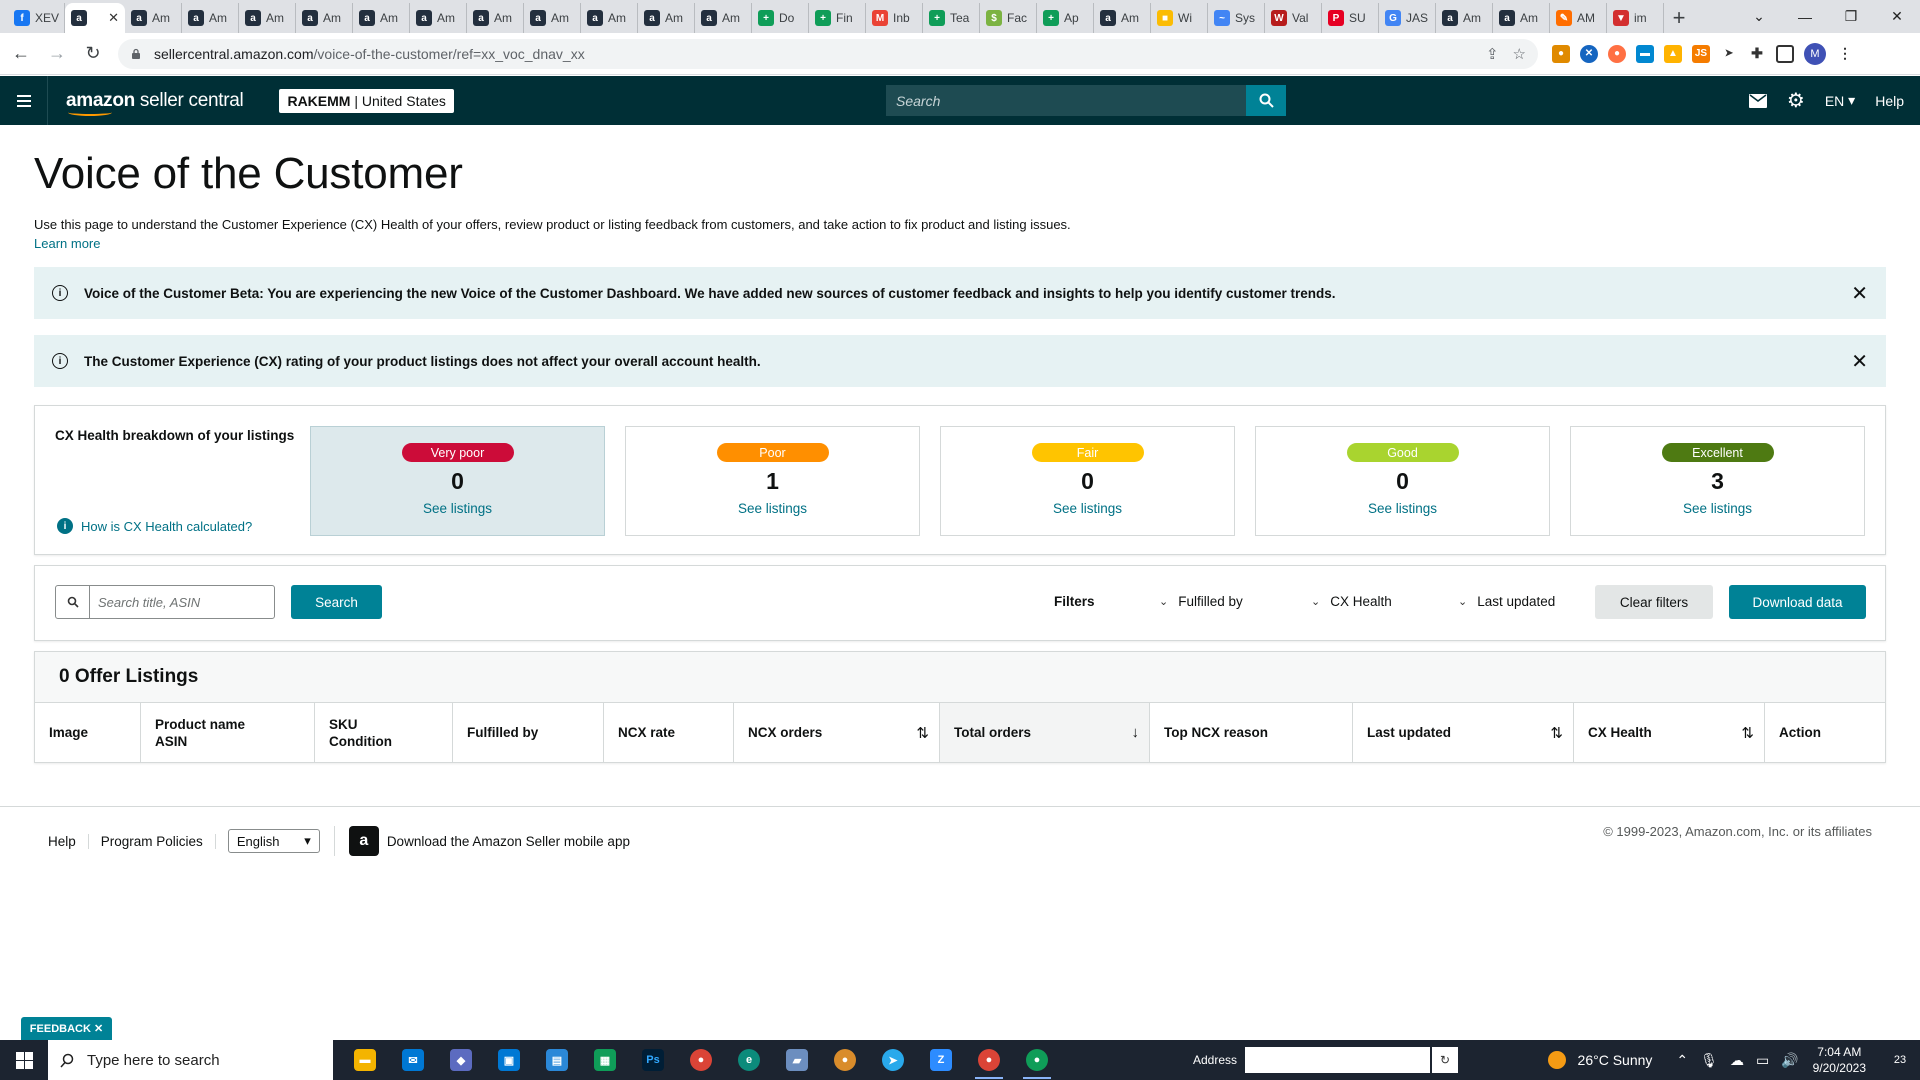  I want to click on sort-icon: ↓, so click(1136, 732).